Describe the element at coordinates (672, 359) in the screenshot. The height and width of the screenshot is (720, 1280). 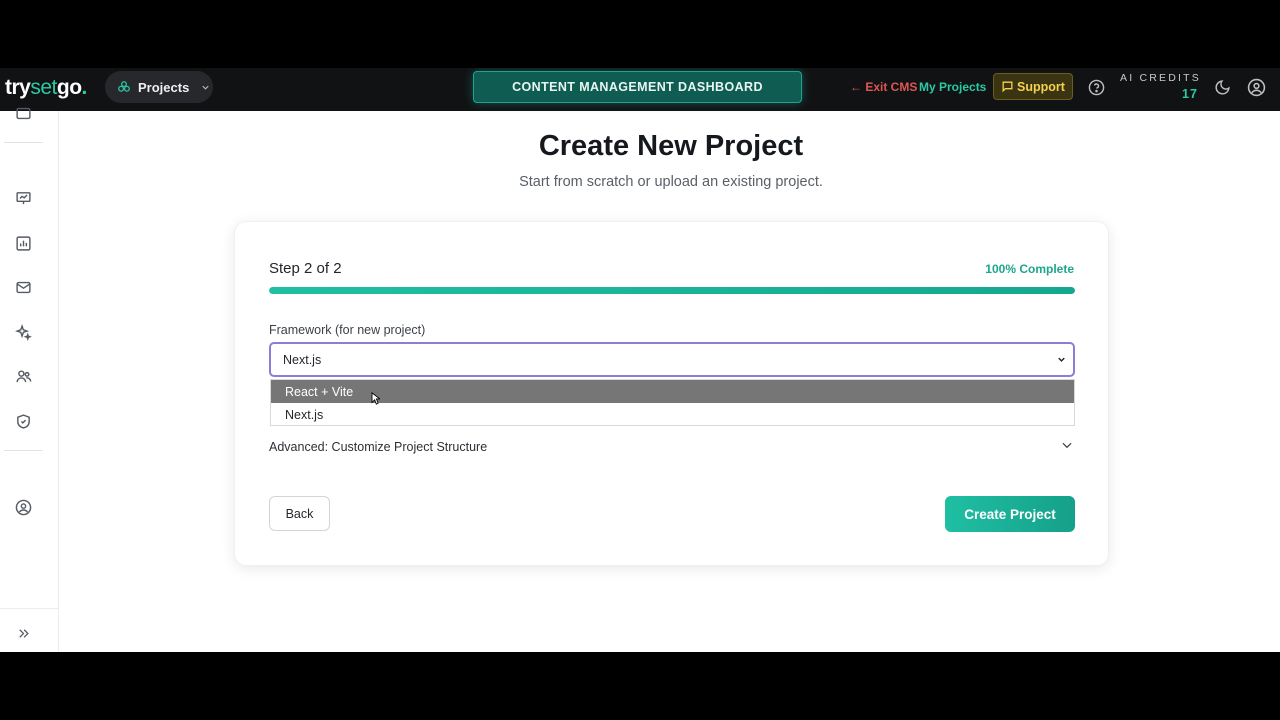
I see `framework-select: Next.js` at that location.